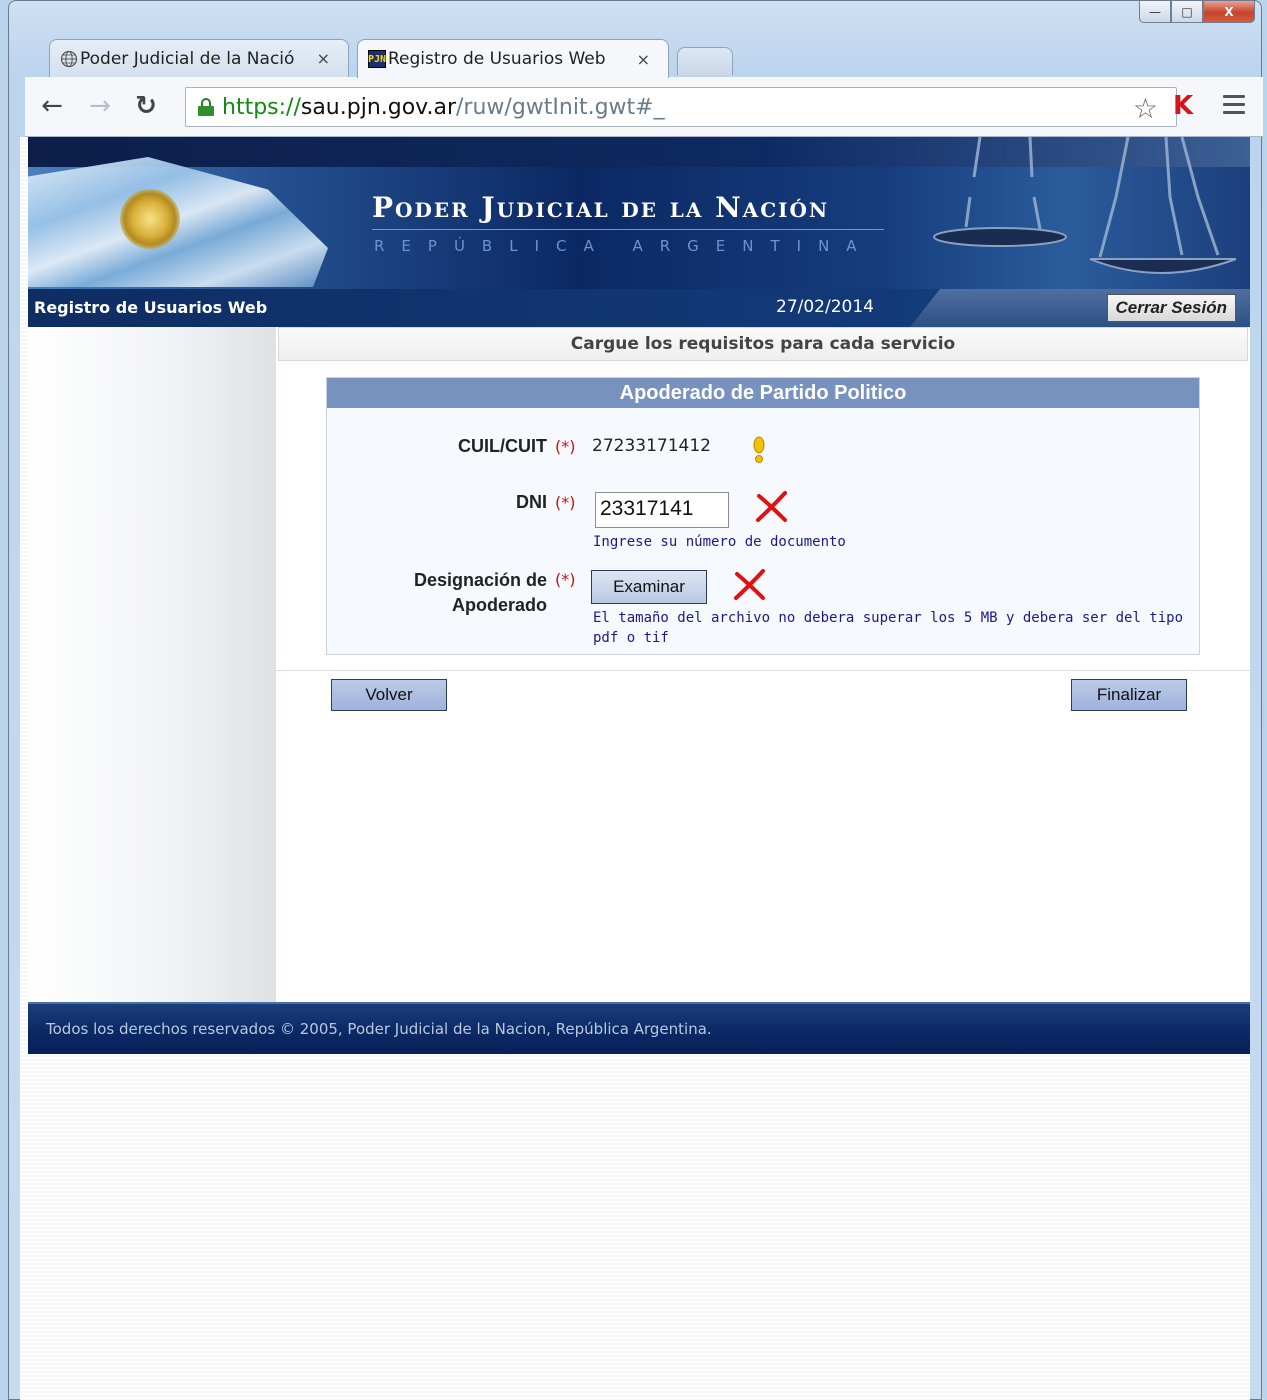 This screenshot has width=1267, height=1400. I want to click on tab-registro-usuarios: PJN Registro de Usuarios Web ×, so click(513, 58).